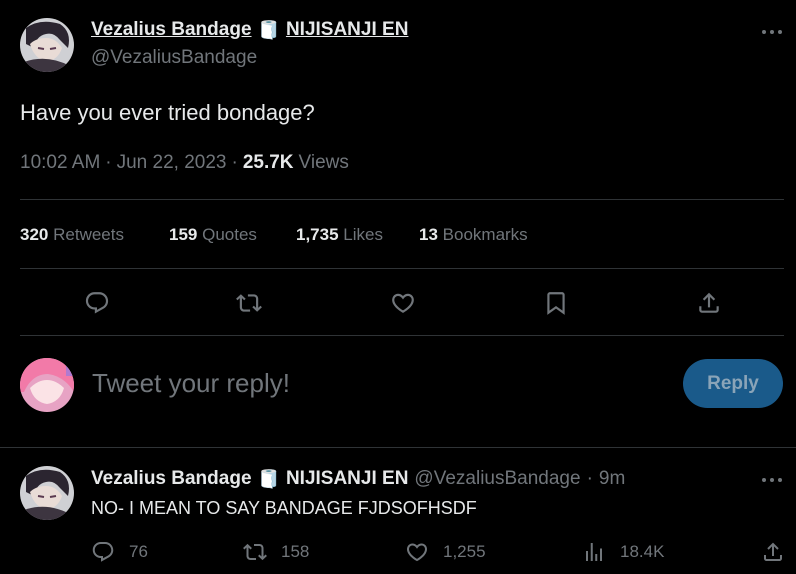  Describe the element at coordinates (232, 235) in the screenshot. I see `stat-quotes: 159 Quotes` at that location.